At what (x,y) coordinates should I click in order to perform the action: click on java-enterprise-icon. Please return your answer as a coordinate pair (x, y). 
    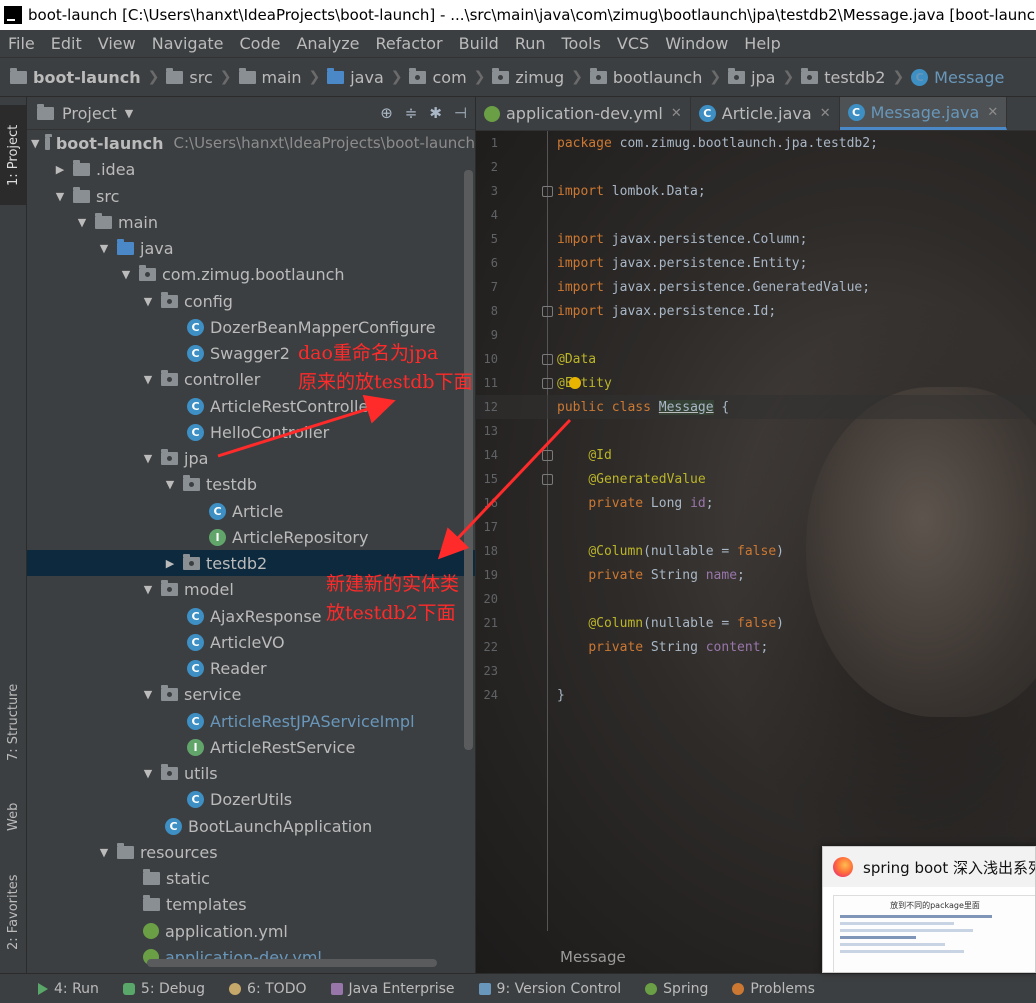
    Looking at the image, I should click on (336, 988).